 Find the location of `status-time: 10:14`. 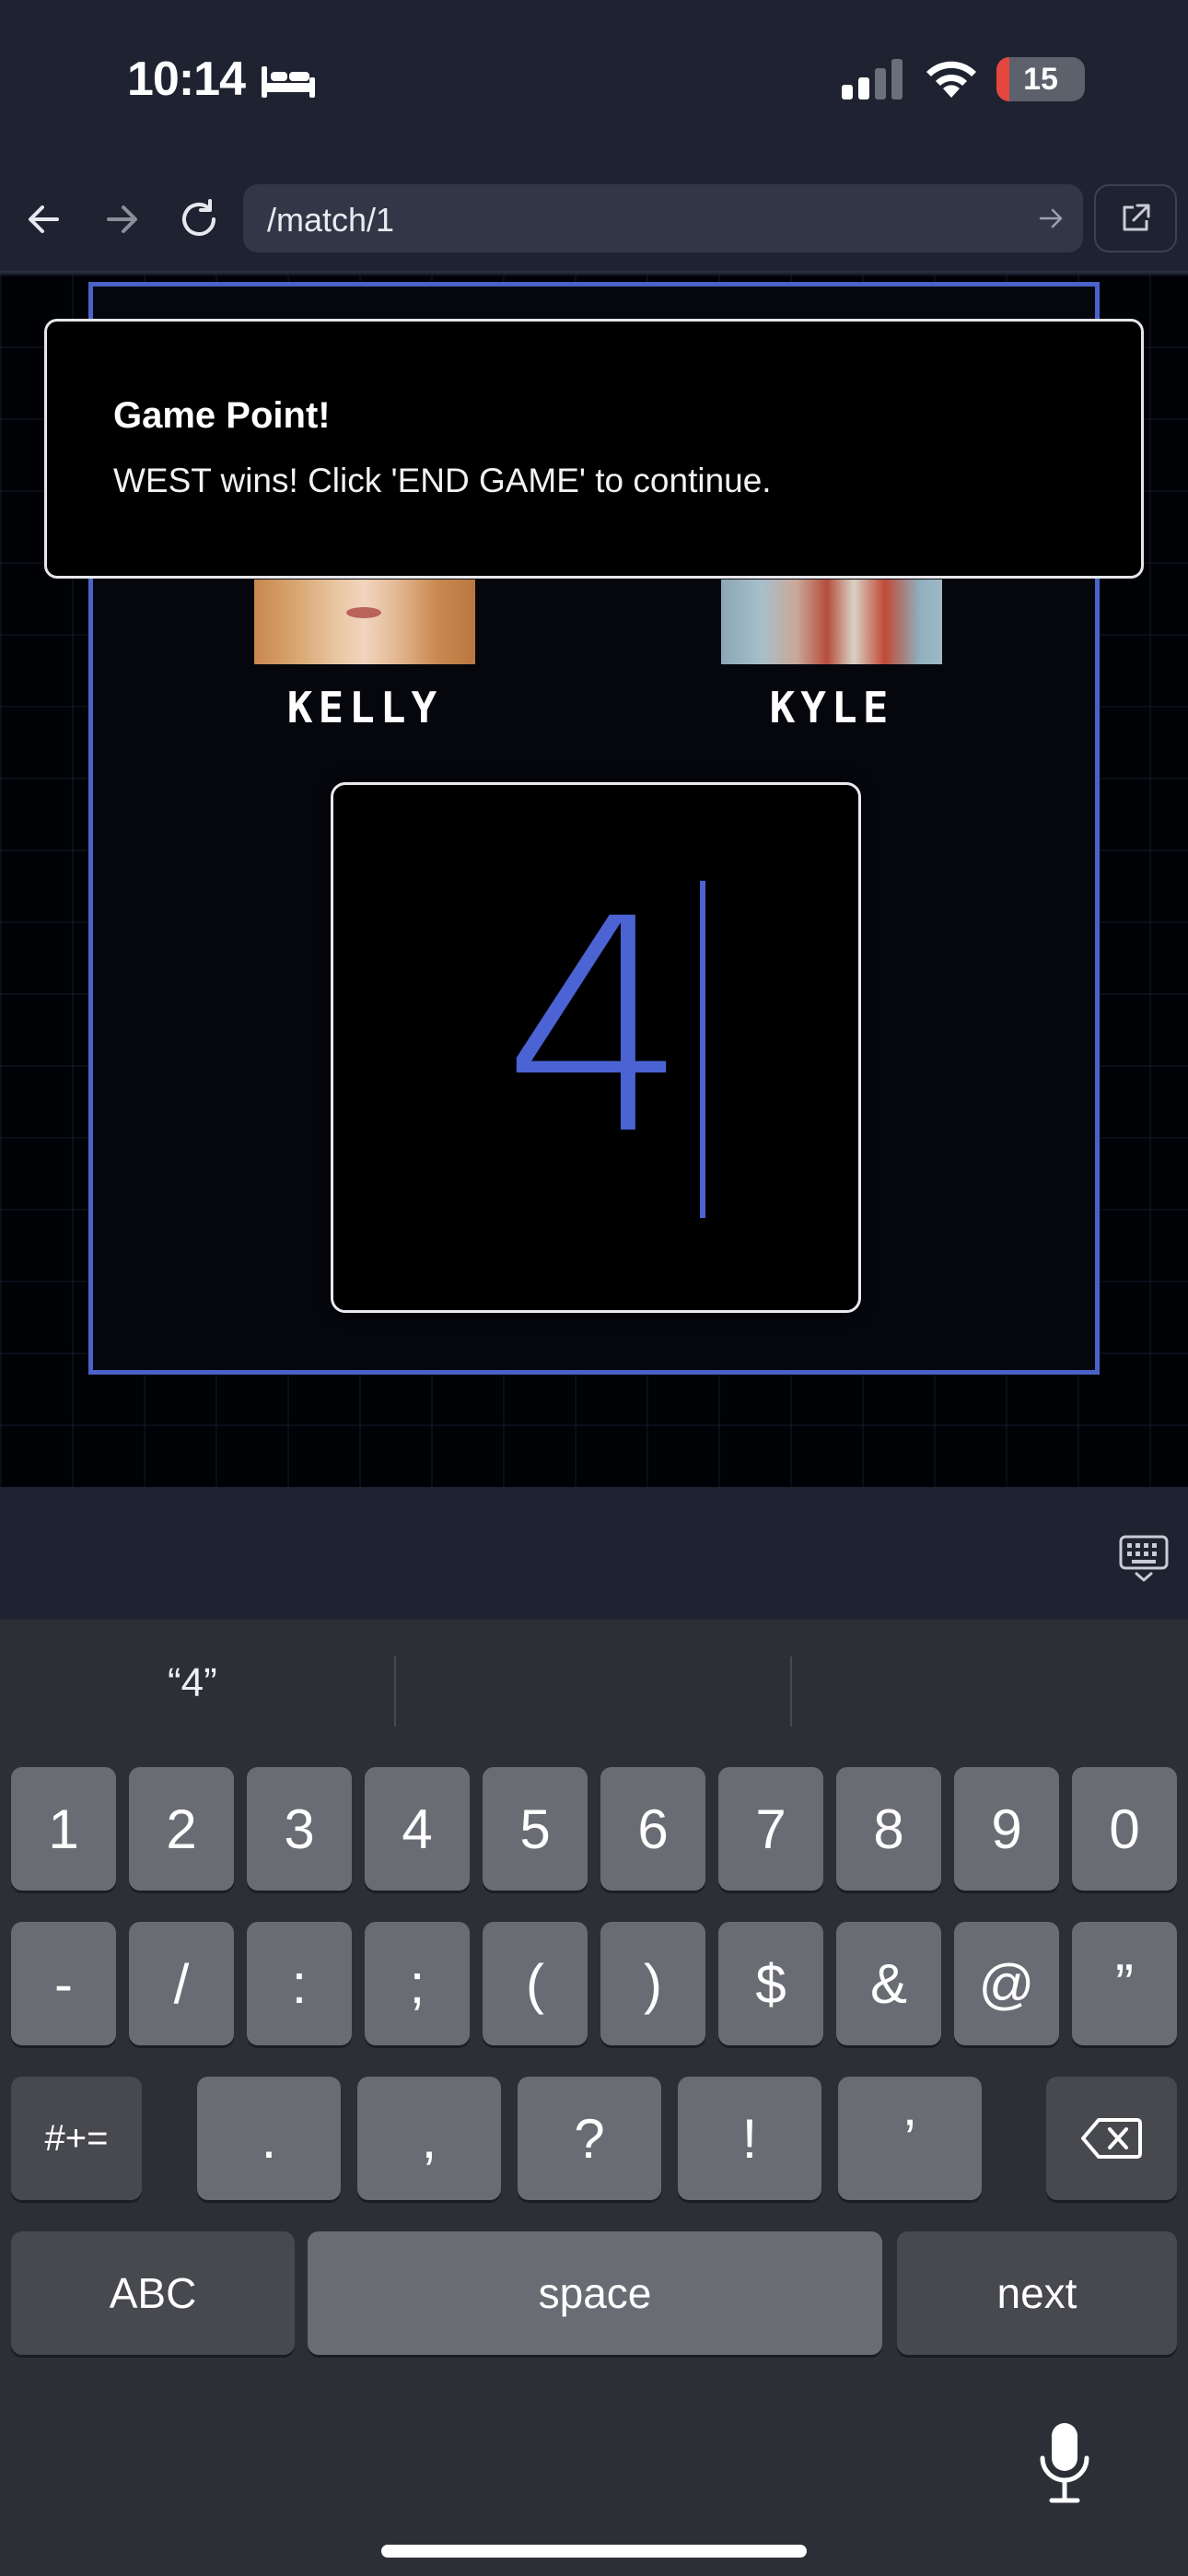

status-time: 10:14 is located at coordinates (186, 79).